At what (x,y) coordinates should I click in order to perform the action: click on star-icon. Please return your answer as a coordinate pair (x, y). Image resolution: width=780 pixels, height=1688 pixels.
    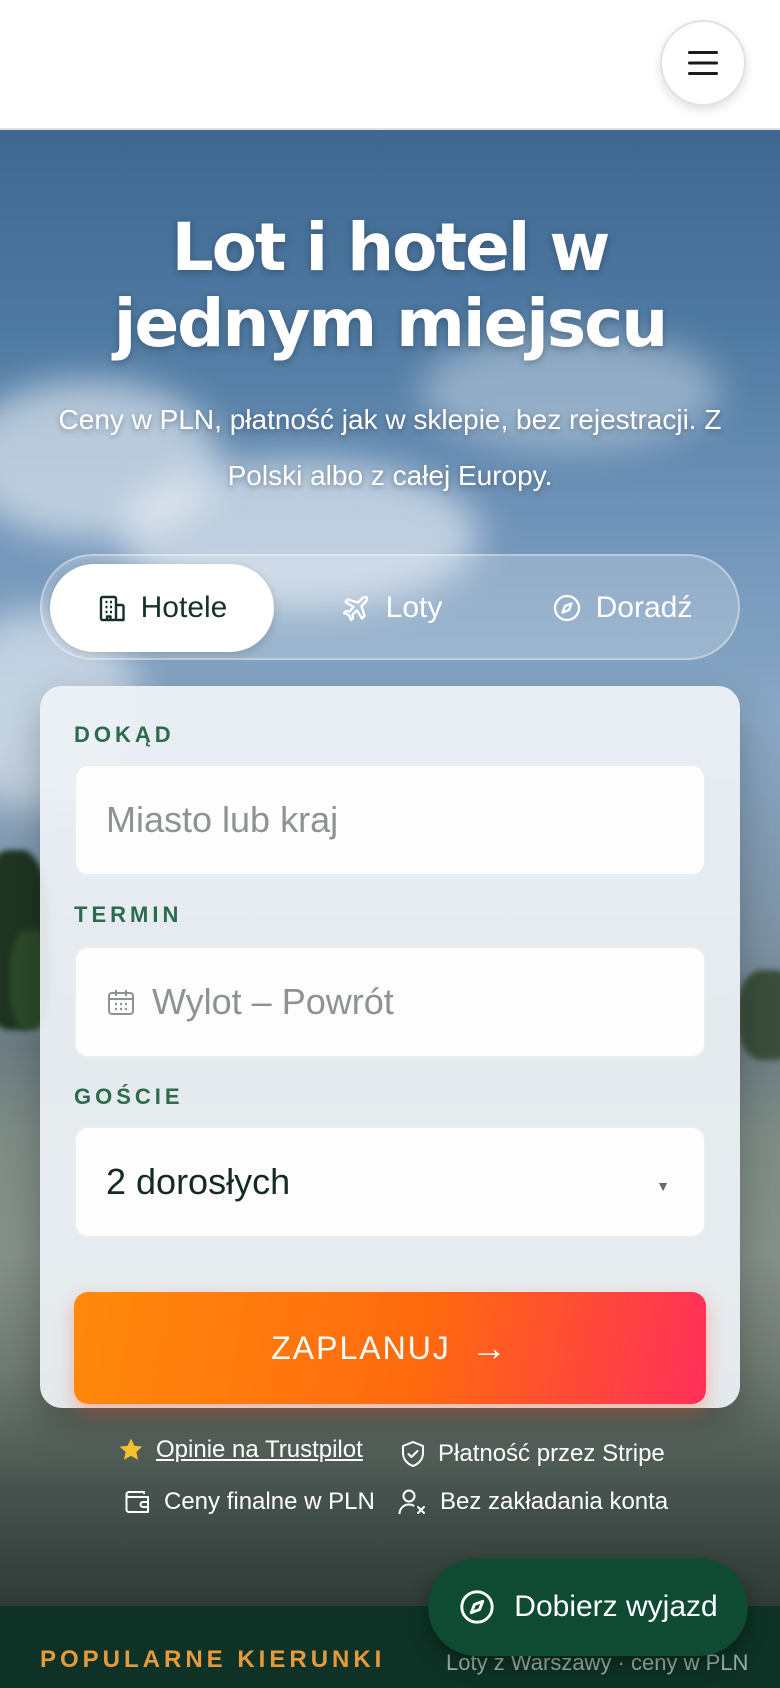
    Looking at the image, I should click on (131, 1449).